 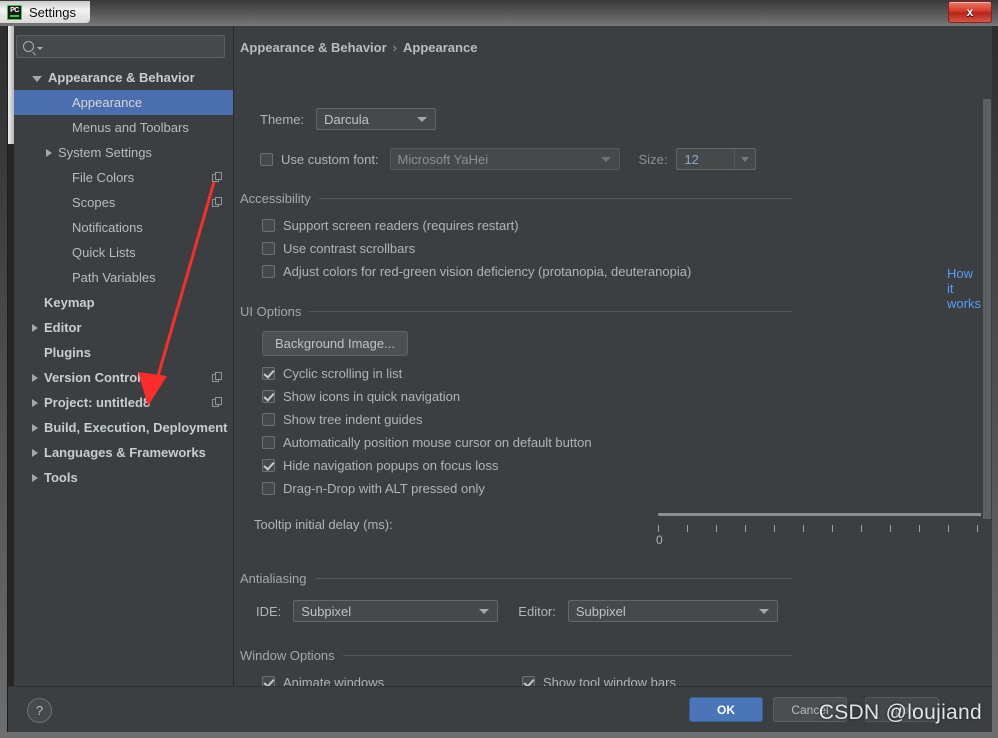 I want to click on sidebar-item-editor: Editor, so click(x=120, y=327).